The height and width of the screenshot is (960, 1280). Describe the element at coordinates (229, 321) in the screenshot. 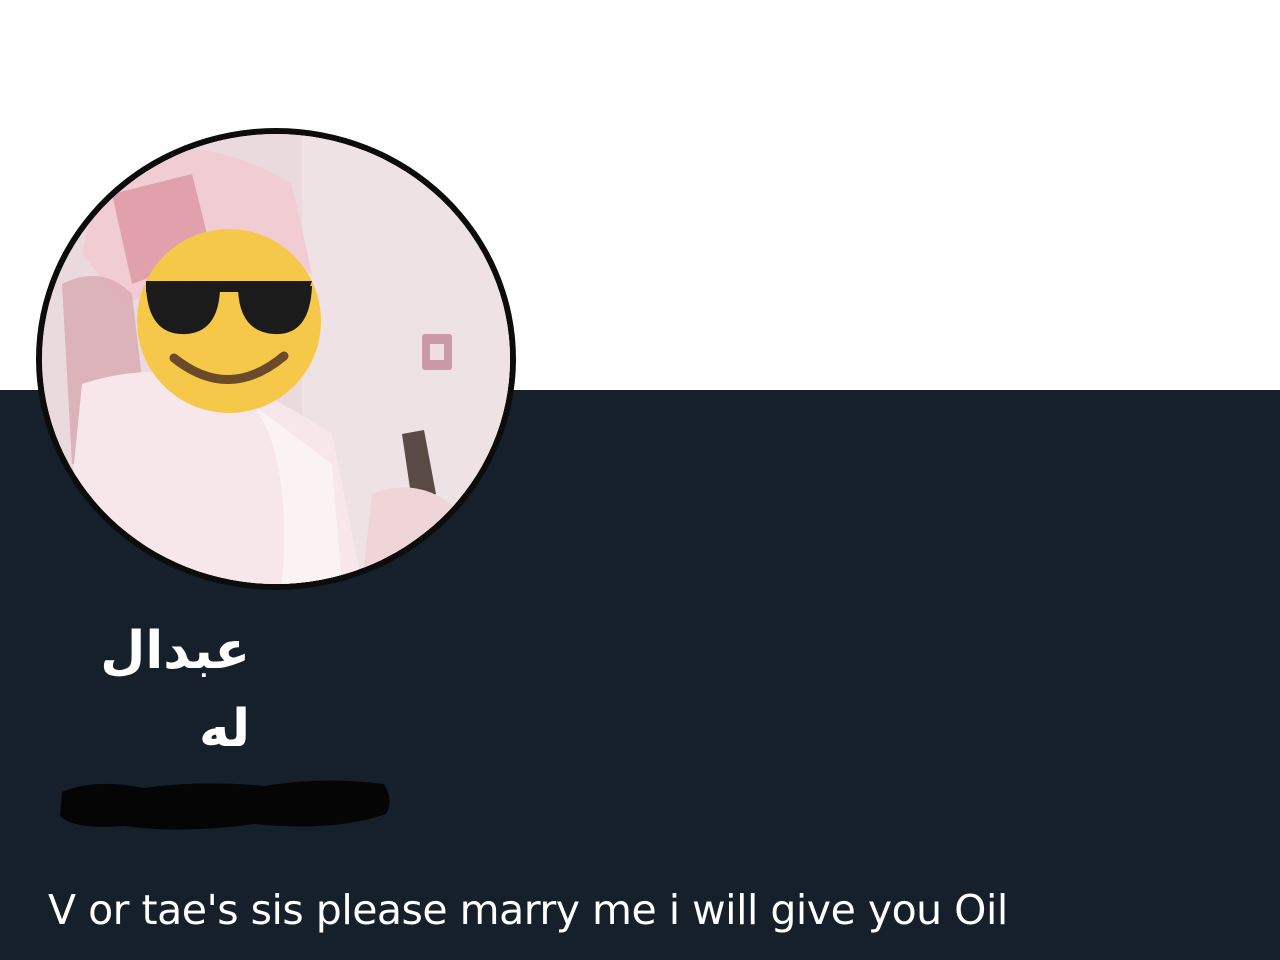

I see `smiling-face-with-sunglasses-icon` at that location.